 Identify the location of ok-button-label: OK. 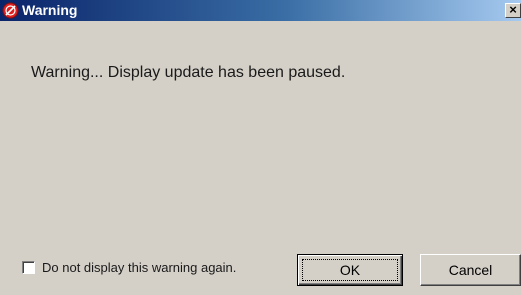
(350, 270).